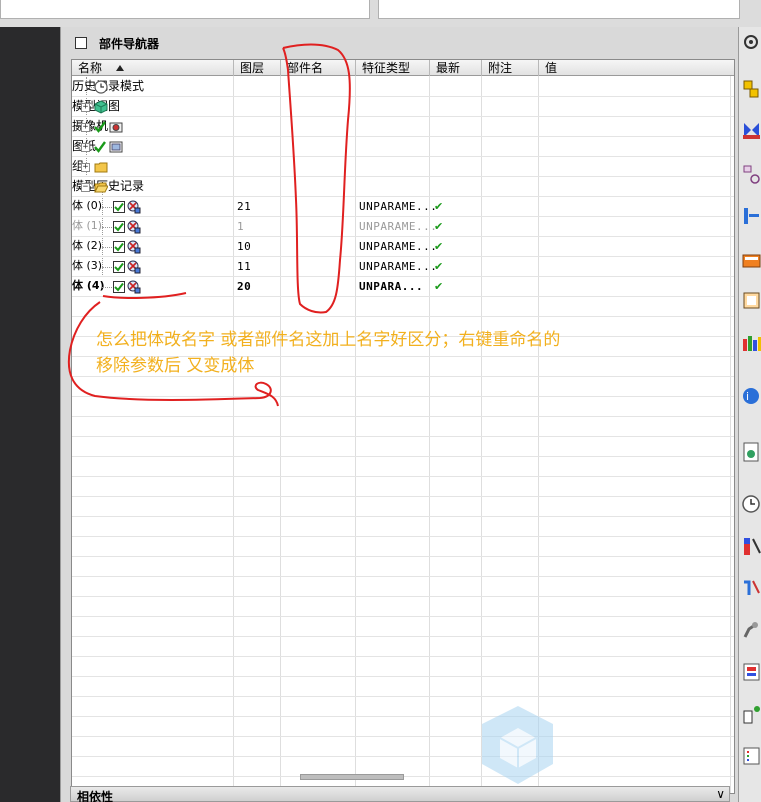 The width and height of the screenshot is (761, 802). Describe the element at coordinates (403, 167) in the screenshot. I see `tree-row-groups: + 组` at that location.